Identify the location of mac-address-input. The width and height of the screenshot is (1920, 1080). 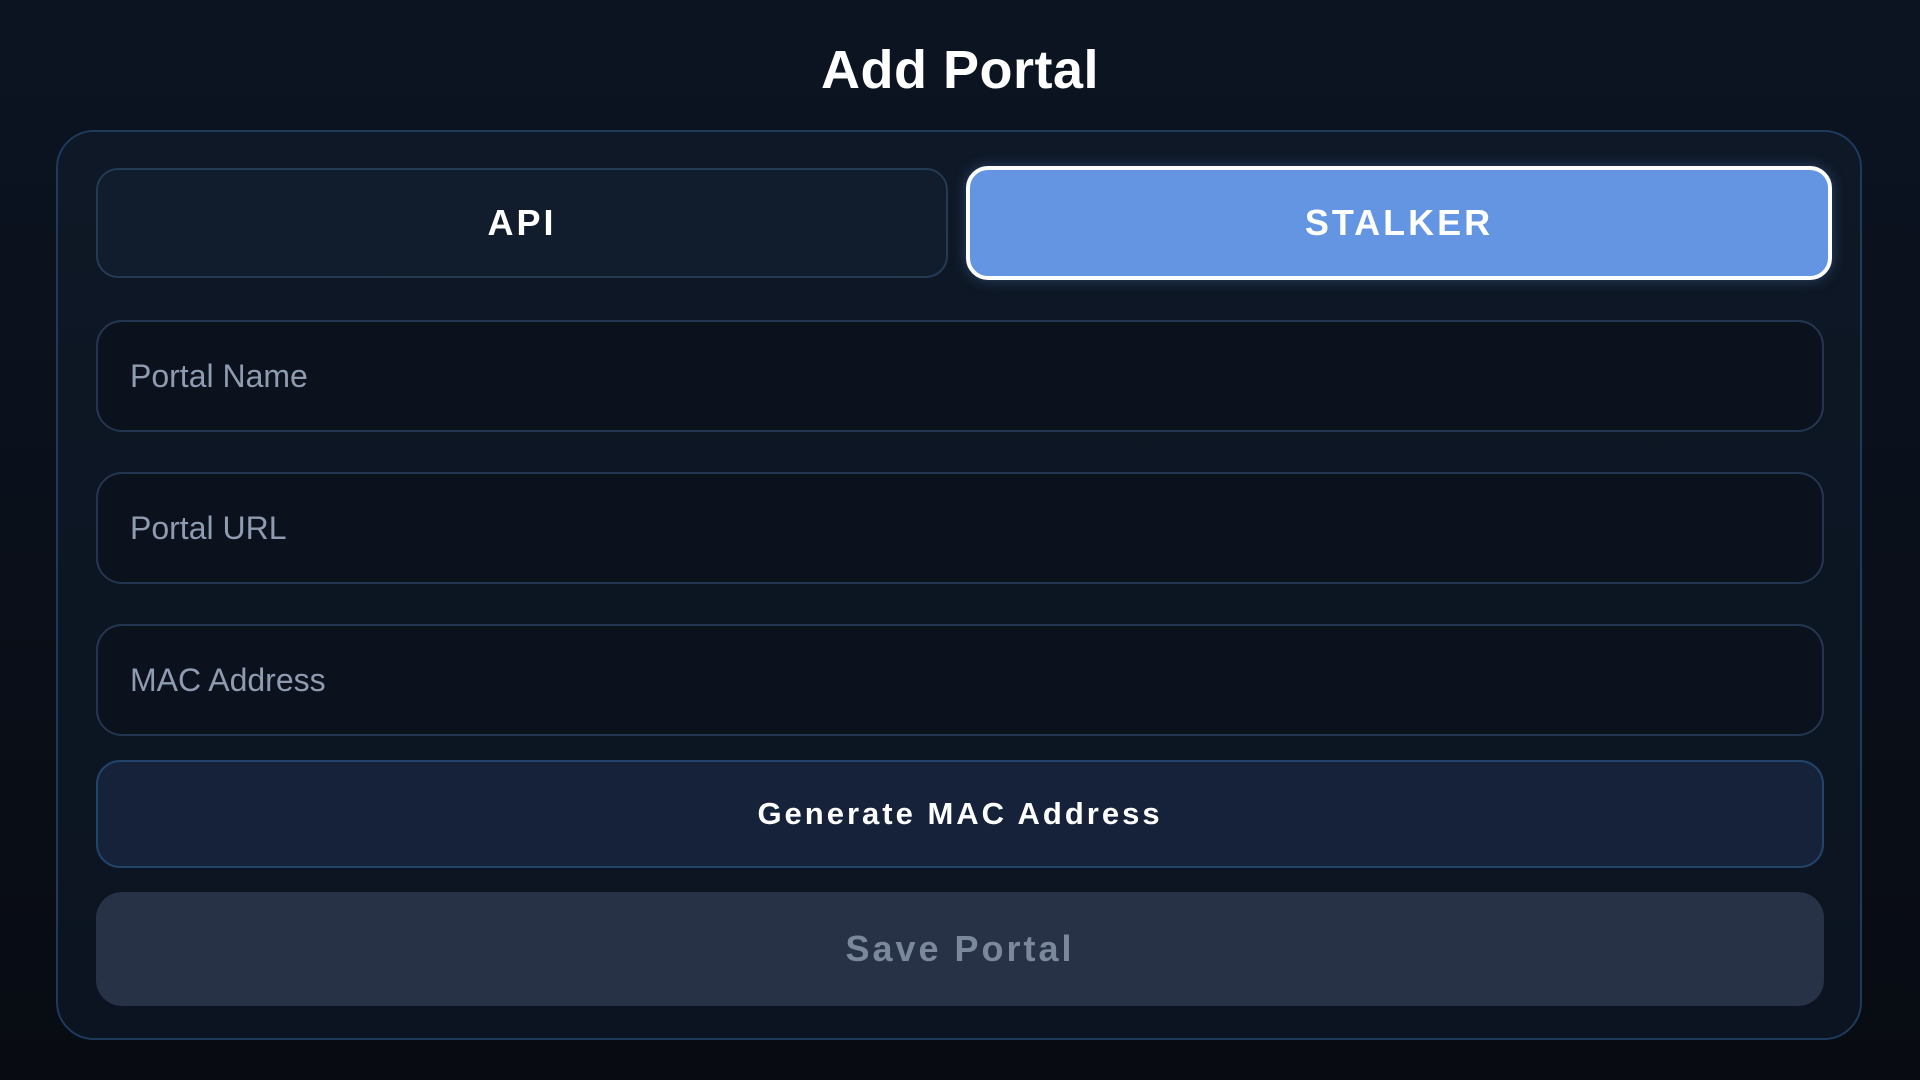
(975, 680).